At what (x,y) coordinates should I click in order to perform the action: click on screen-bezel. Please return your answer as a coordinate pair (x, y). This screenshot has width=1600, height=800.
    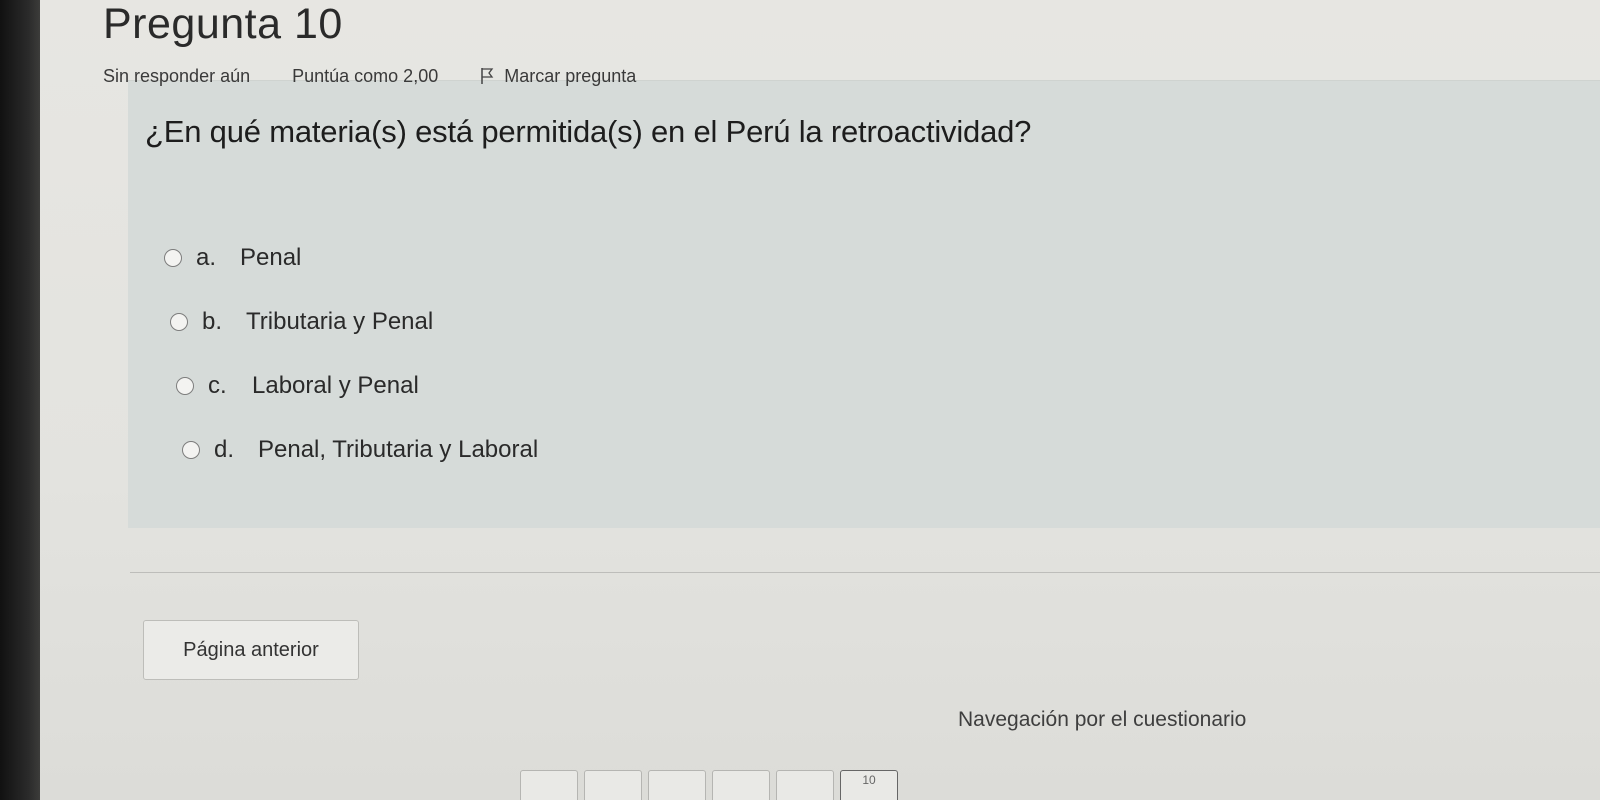
    Looking at the image, I should click on (20, 400).